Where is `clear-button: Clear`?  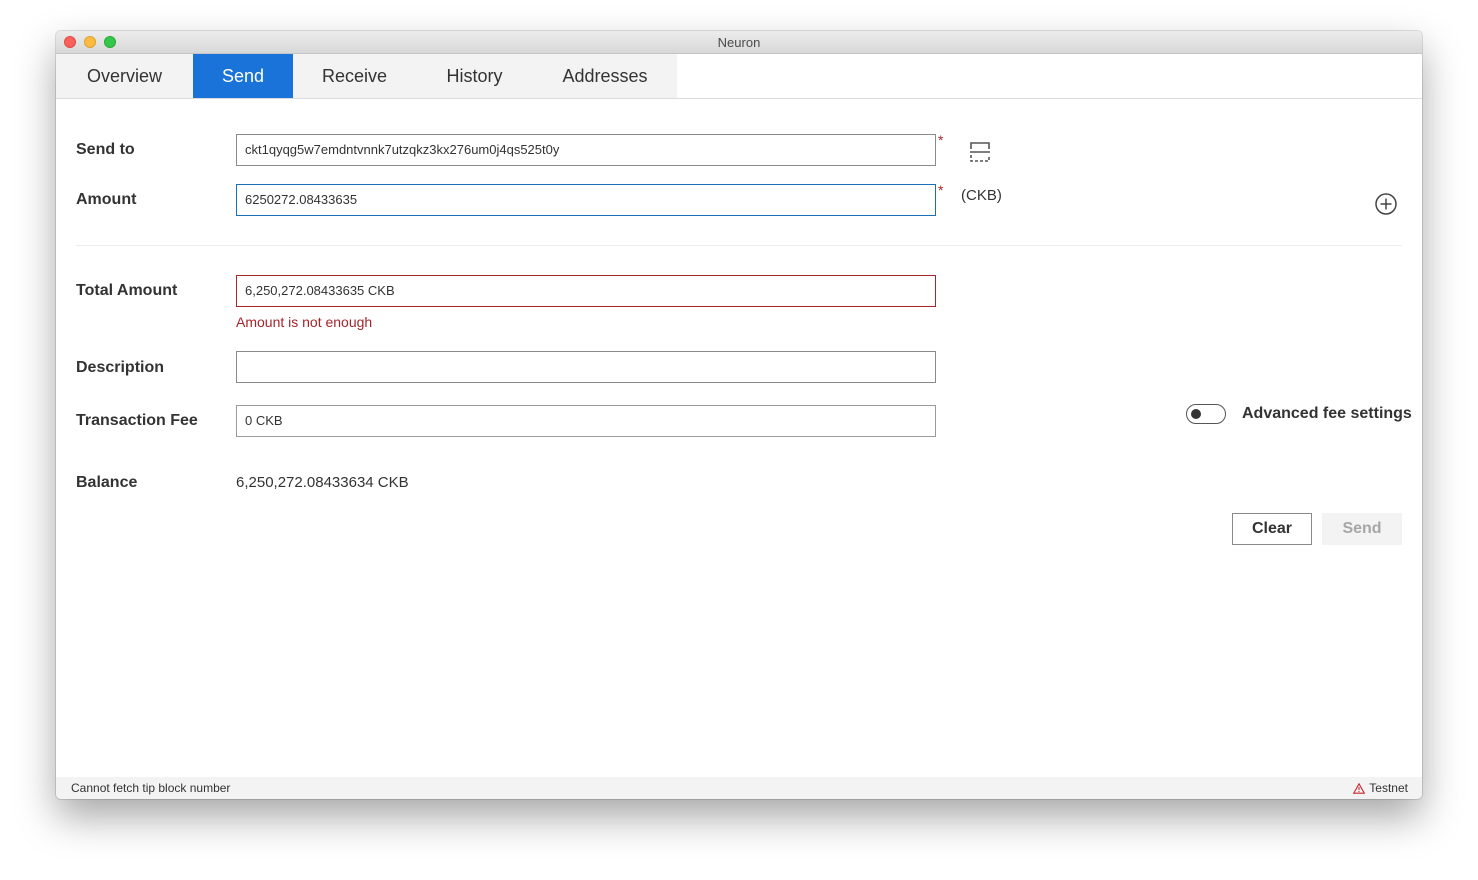 clear-button: Clear is located at coordinates (1272, 529).